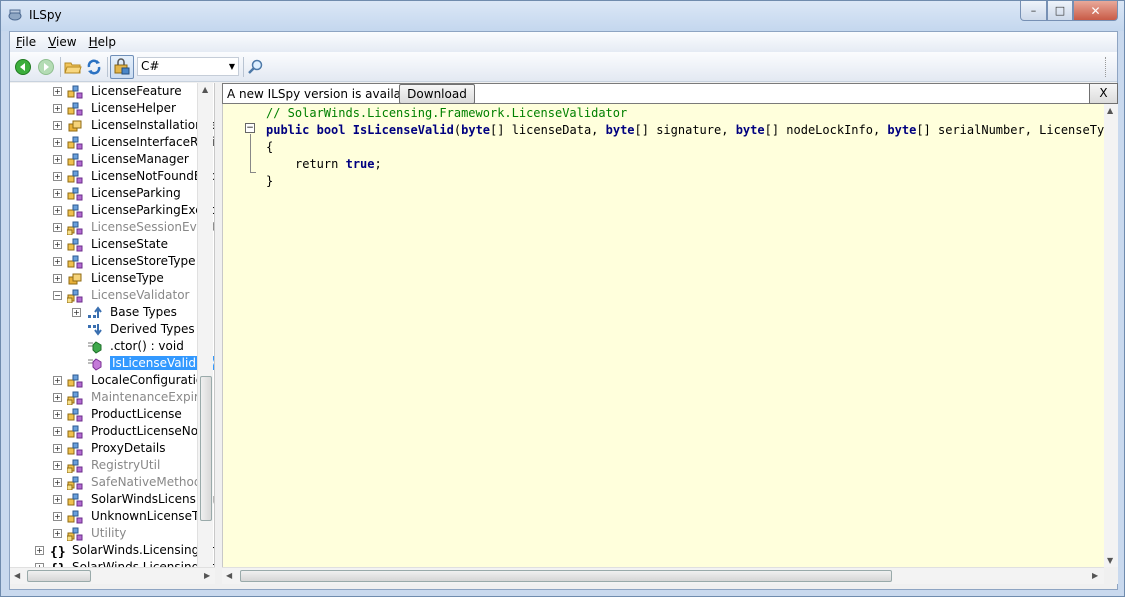 This screenshot has height=597, width=1125. Describe the element at coordinates (57, 295) in the screenshot. I see `collapse-minus-icon: −` at that location.